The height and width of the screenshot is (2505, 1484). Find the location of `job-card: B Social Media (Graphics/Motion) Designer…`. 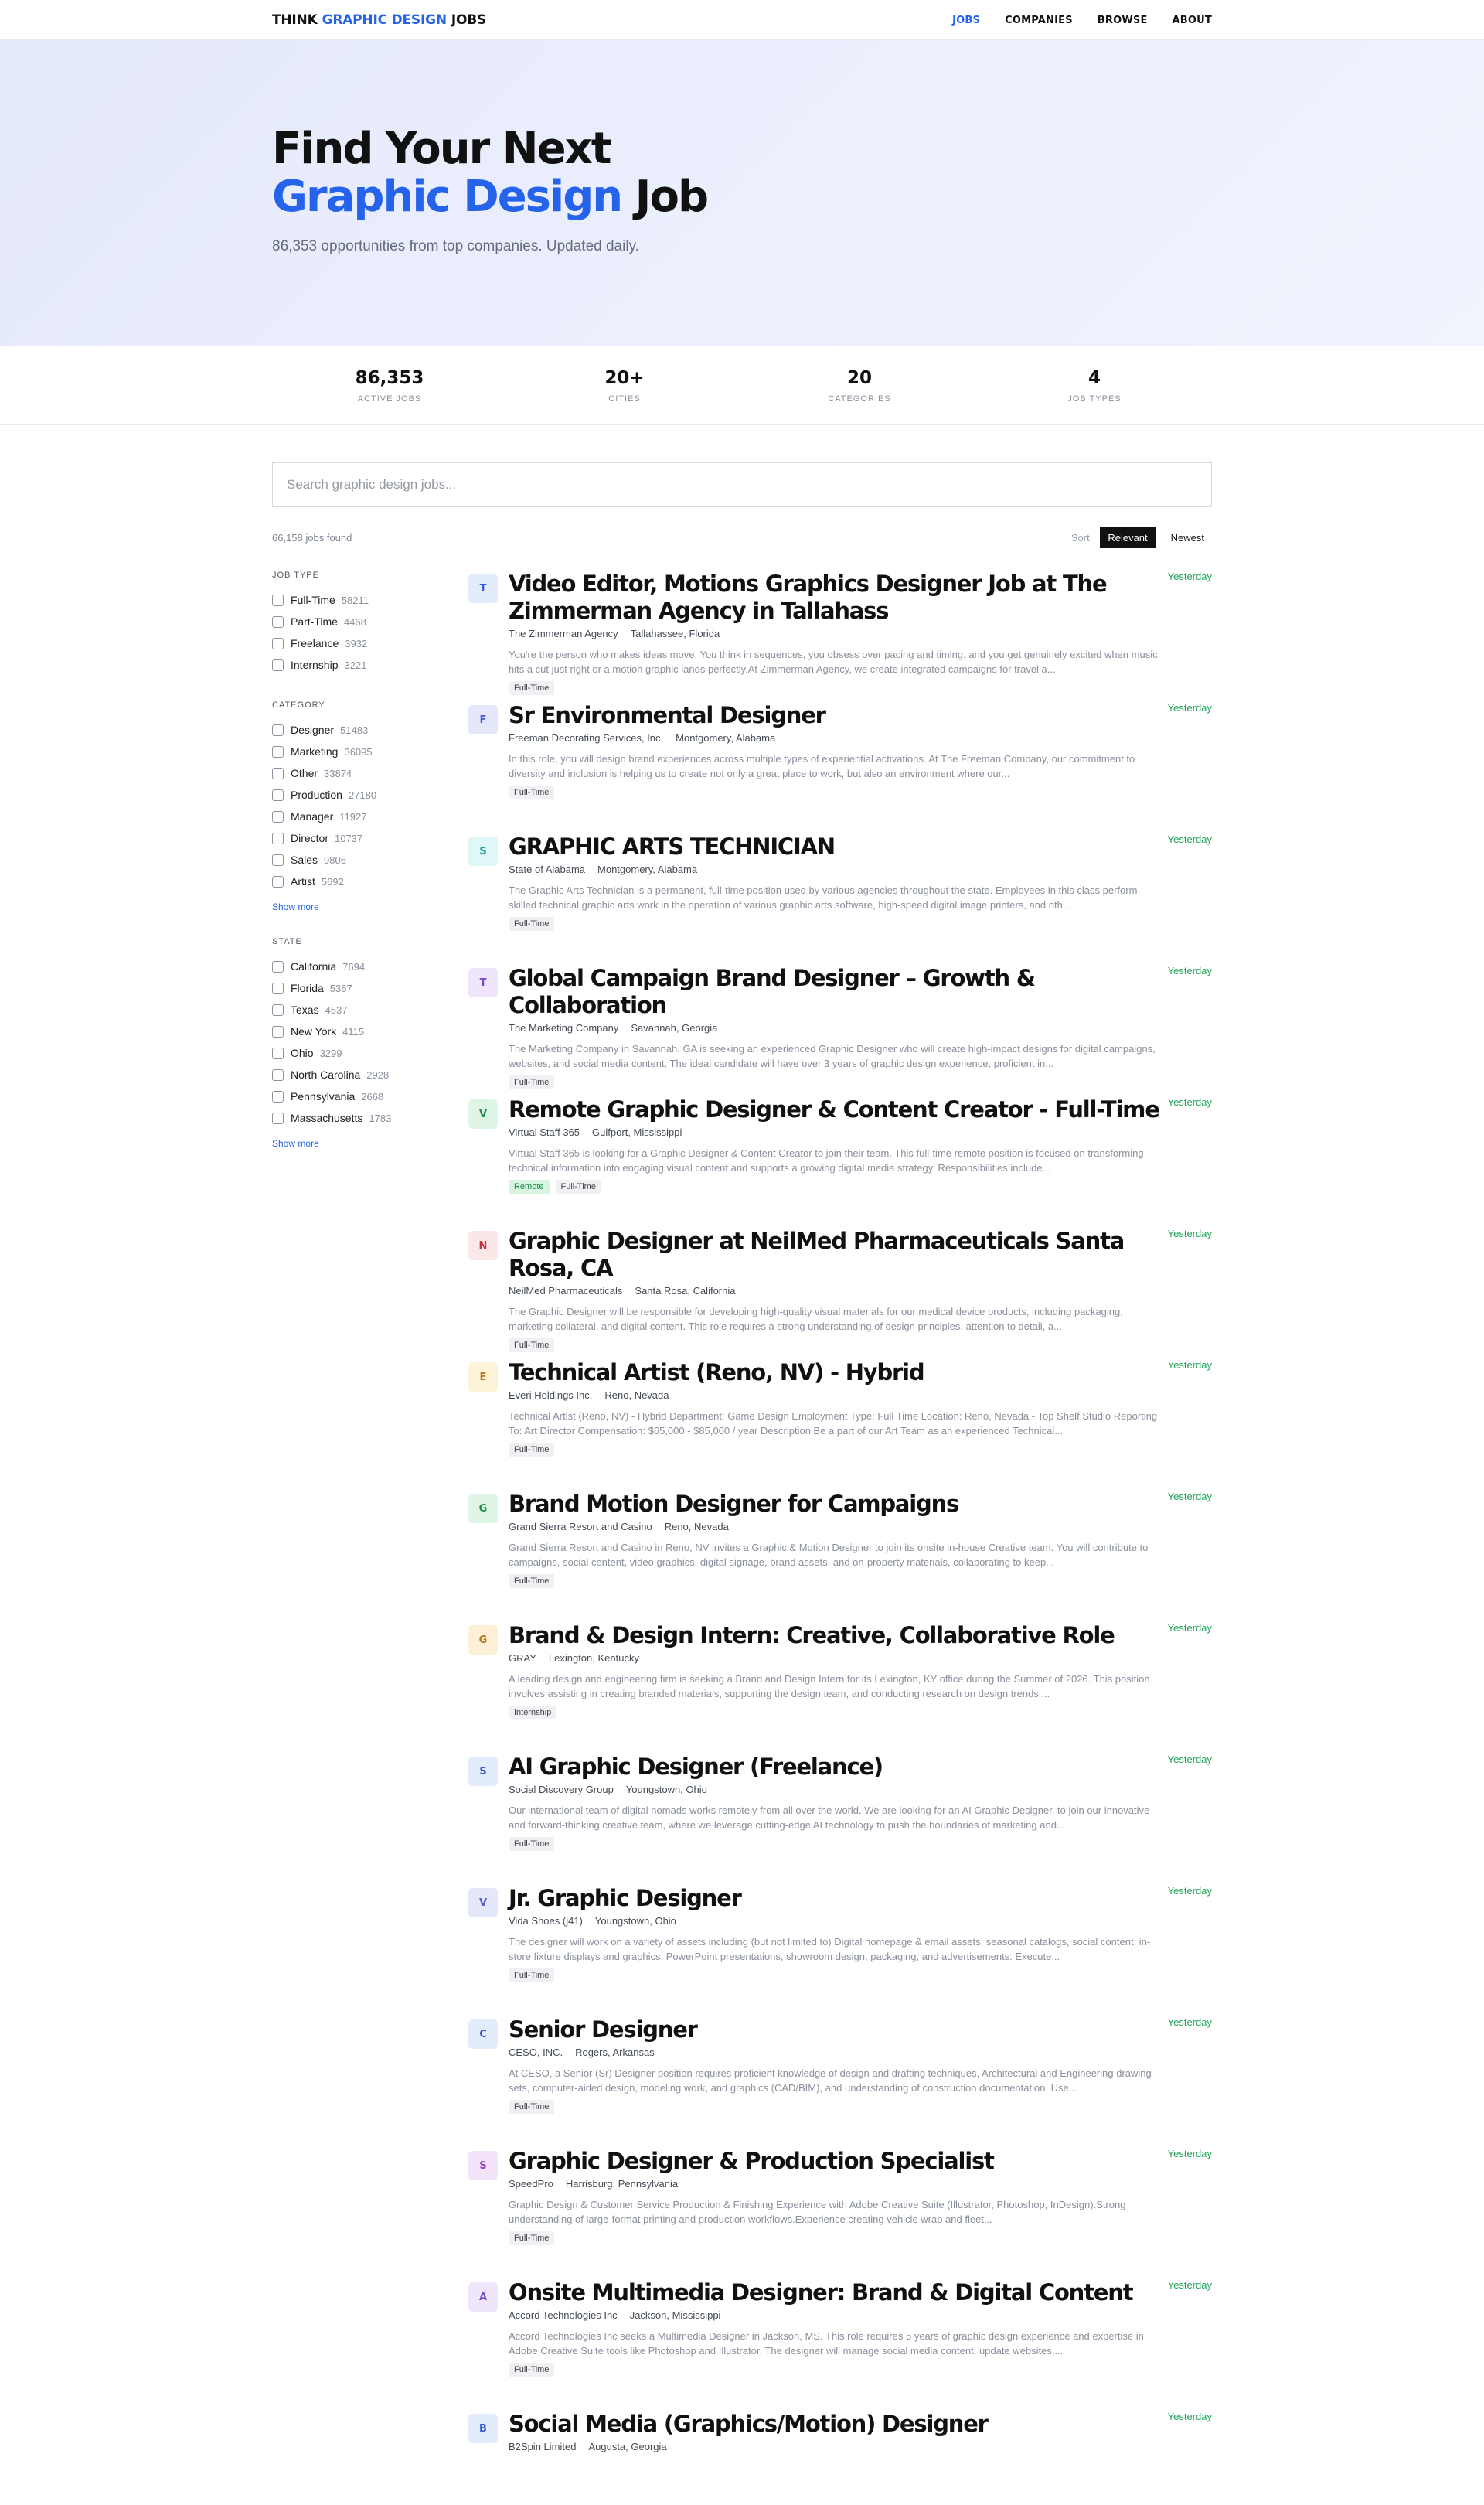

job-card: B Social Media (Graphics/Motion) Designer… is located at coordinates (840, 2458).